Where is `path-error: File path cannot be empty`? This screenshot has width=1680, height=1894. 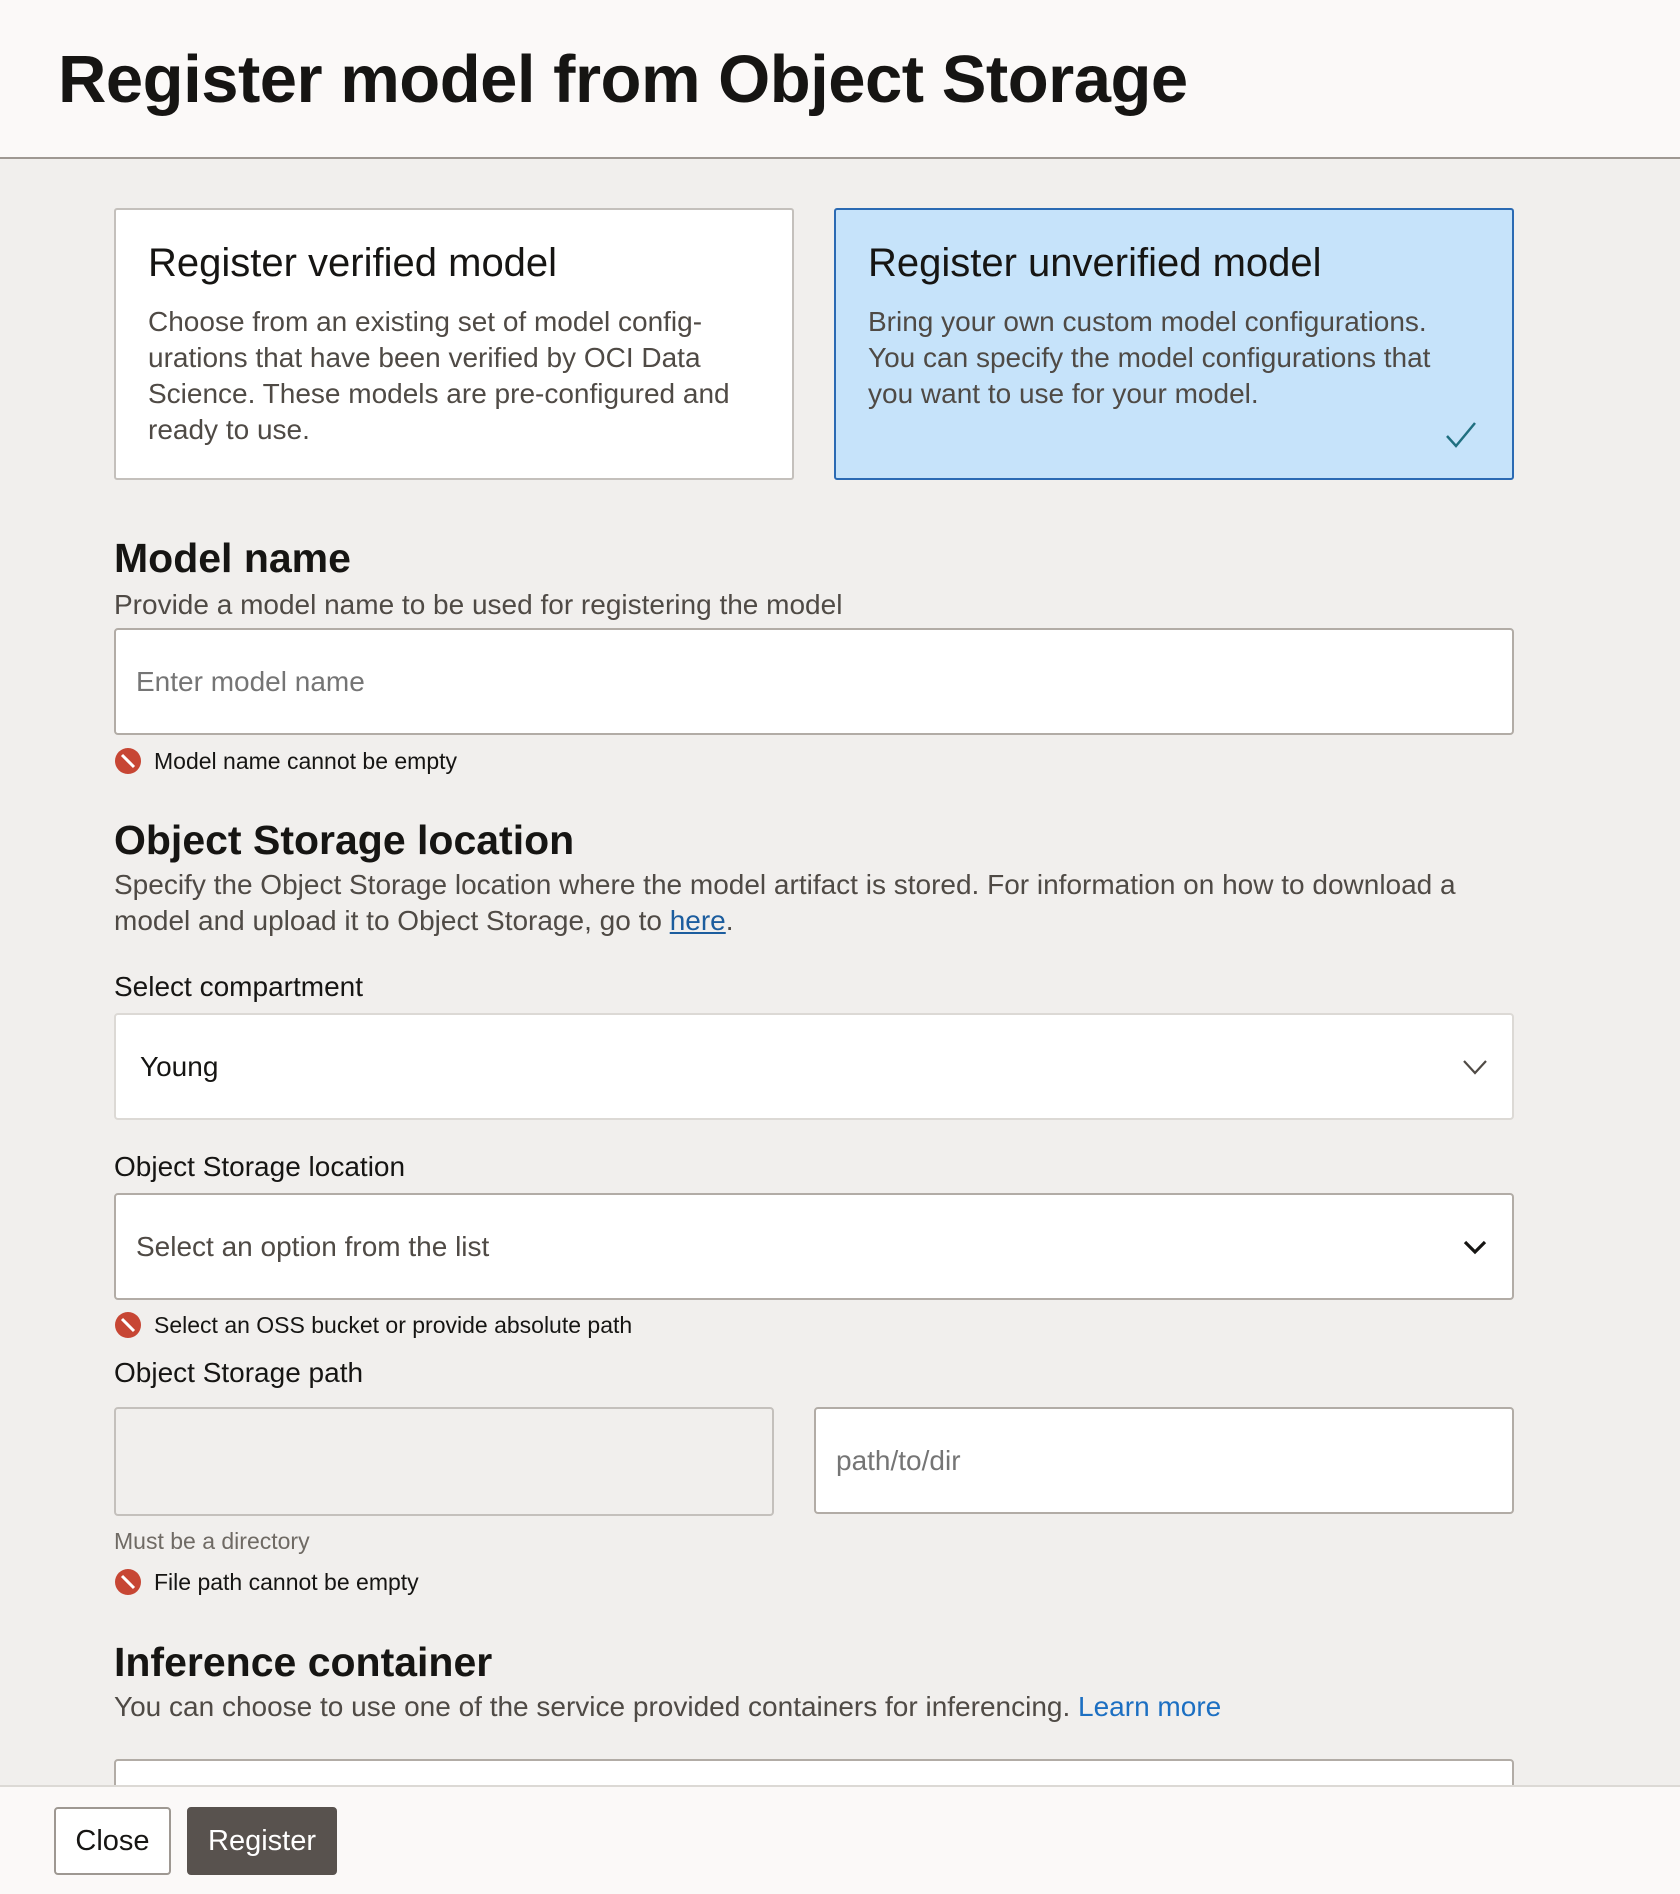
path-error: File path cannot be empty is located at coordinates (266, 1582).